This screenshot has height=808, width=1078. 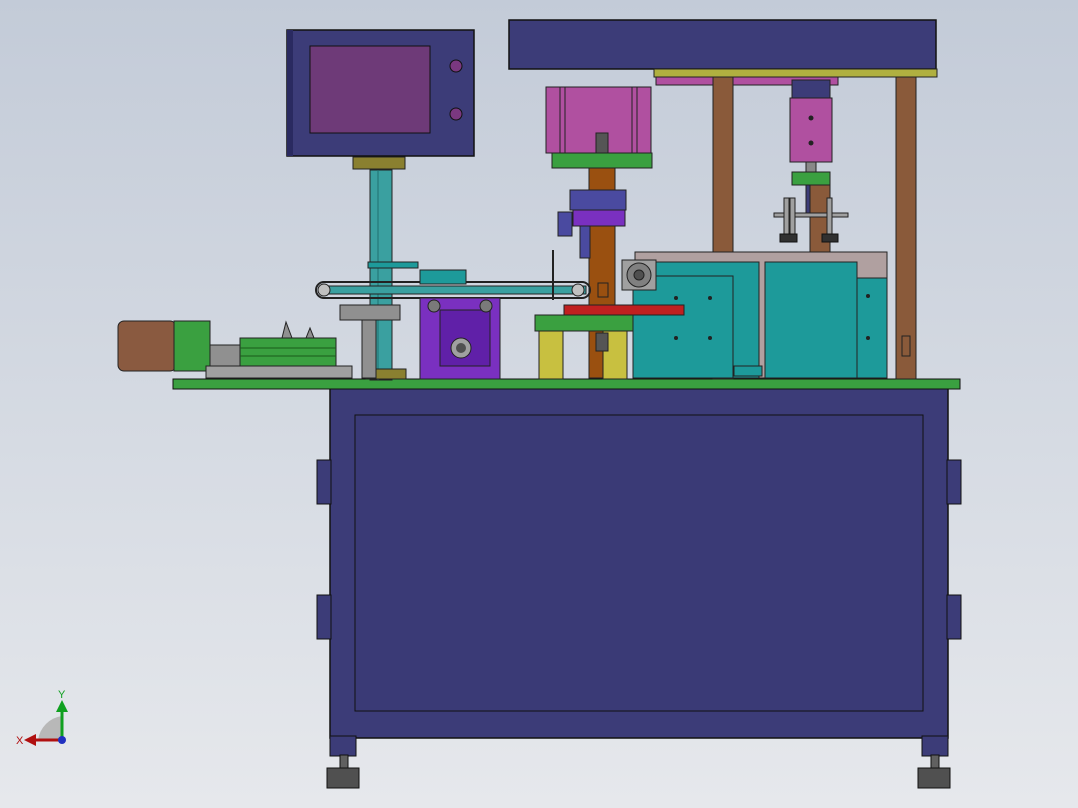 What do you see at coordinates (453, 275) in the screenshot?
I see `belt-conveyor` at bounding box center [453, 275].